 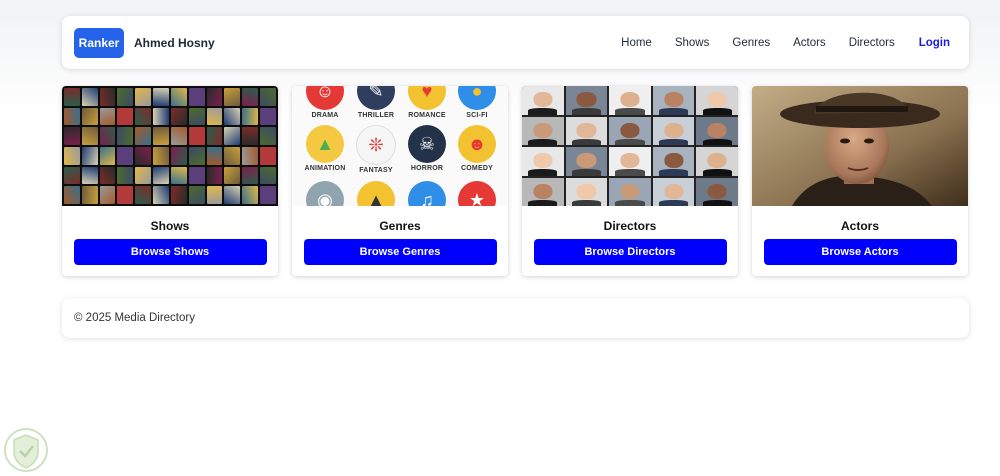 What do you see at coordinates (630, 226) in the screenshot?
I see `card-title-directors: Directors` at bounding box center [630, 226].